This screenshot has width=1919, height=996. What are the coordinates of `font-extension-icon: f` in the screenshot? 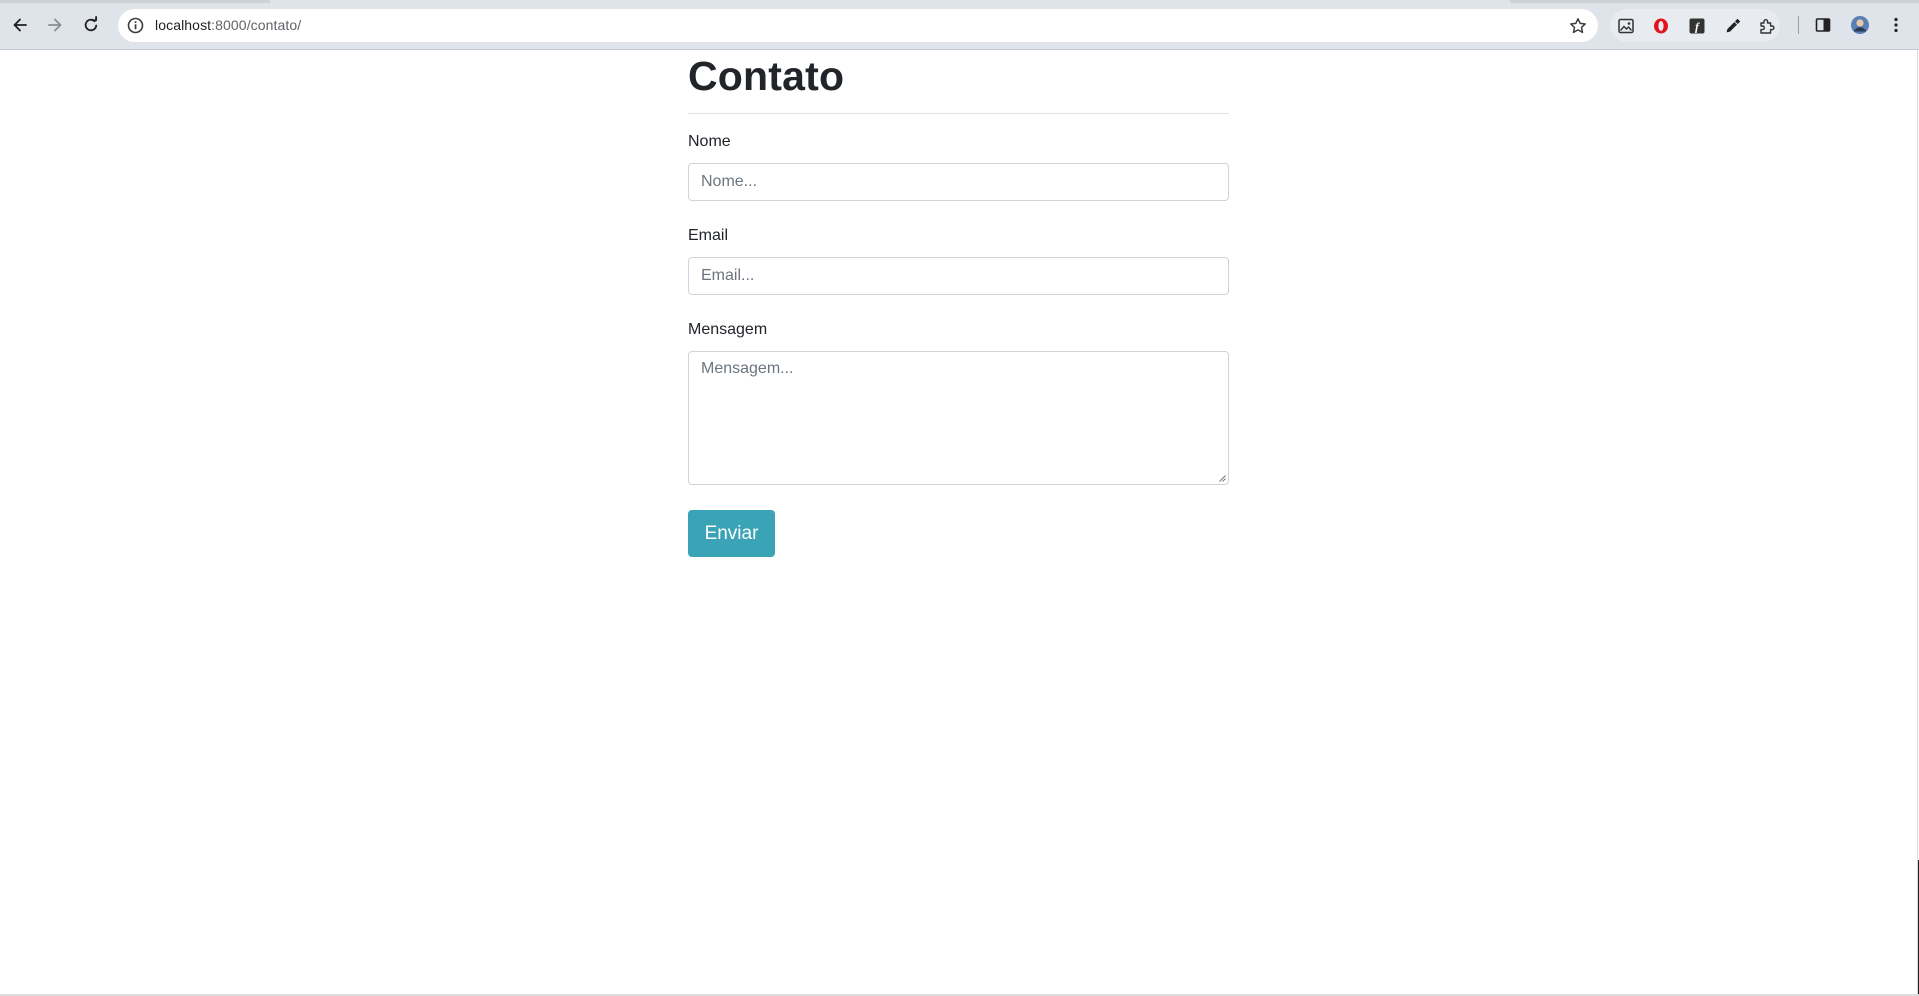 It's located at (1697, 26).